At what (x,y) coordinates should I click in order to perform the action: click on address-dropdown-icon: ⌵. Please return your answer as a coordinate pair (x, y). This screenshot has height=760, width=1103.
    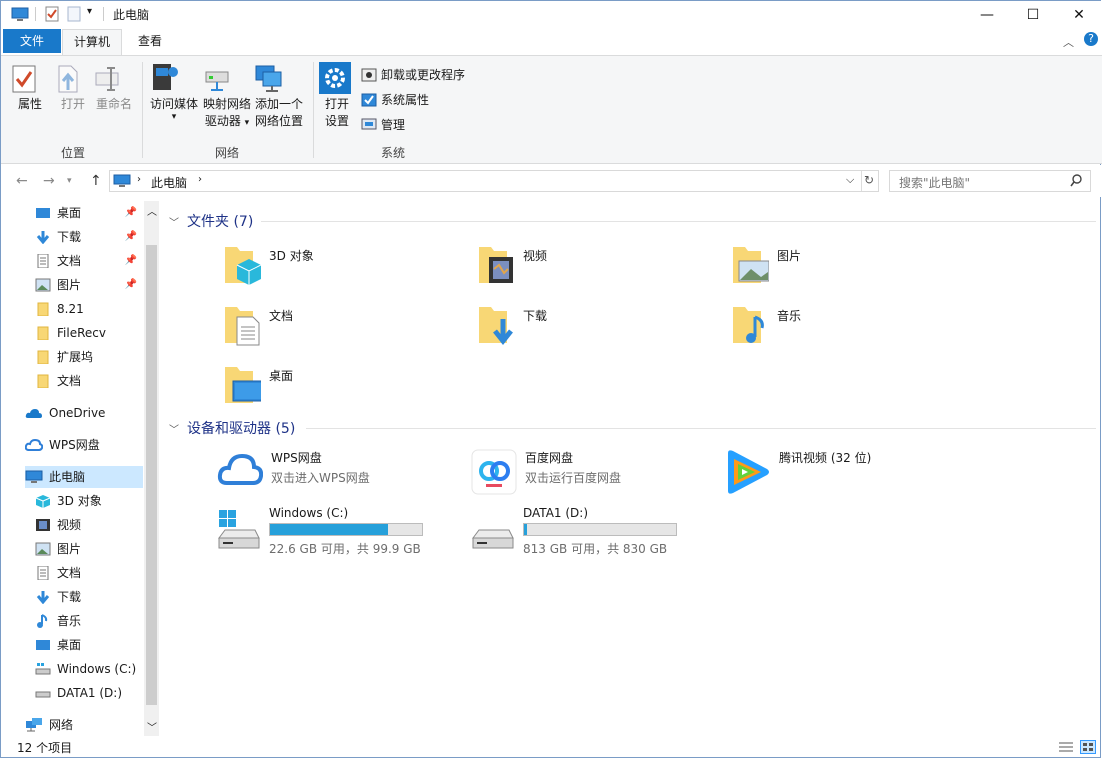
    Looking at the image, I should click on (850, 180).